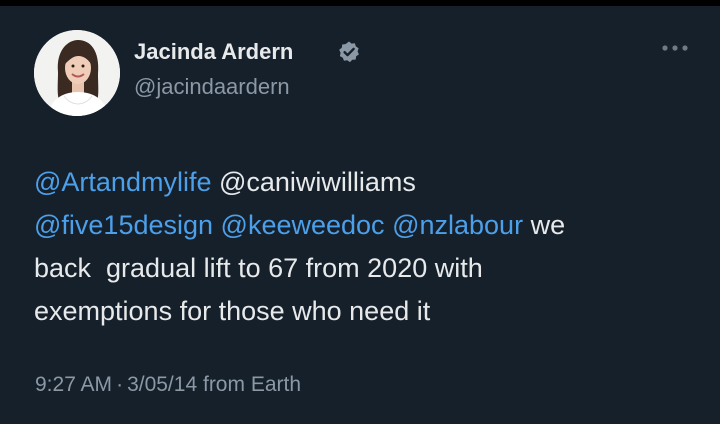 This screenshot has width=720, height=424. Describe the element at coordinates (213, 52) in the screenshot. I see `author-display-name: Jacinda Ardern` at that location.